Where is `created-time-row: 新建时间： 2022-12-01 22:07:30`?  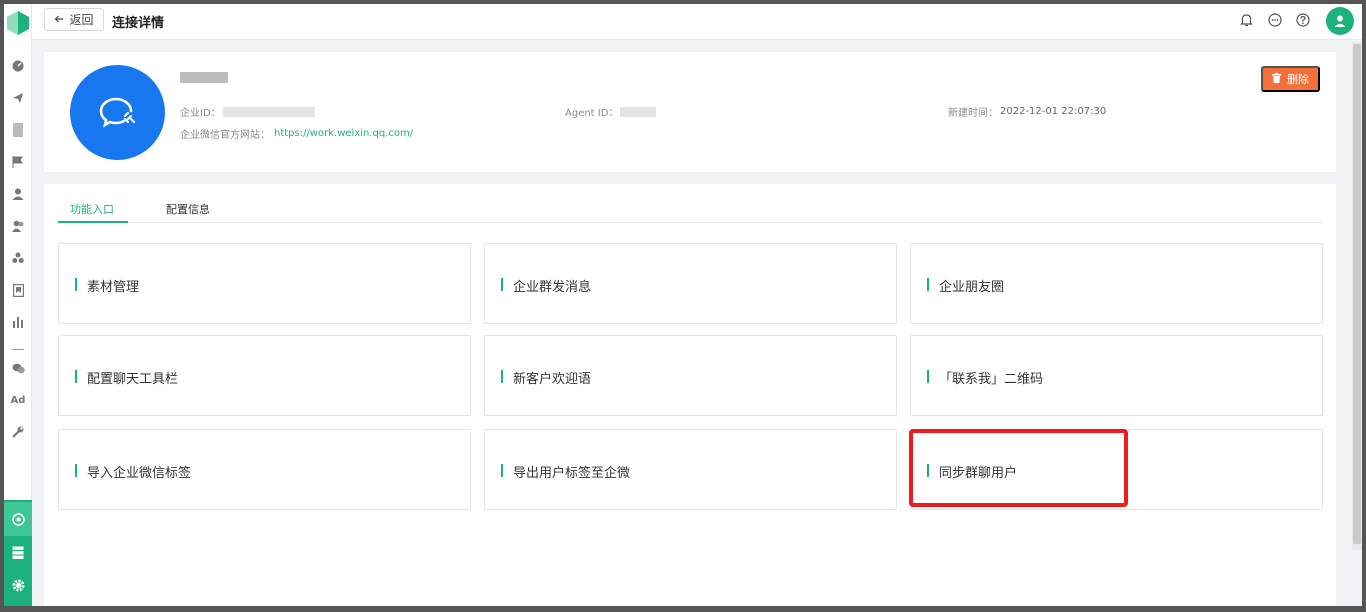 created-time-row: 新建时间： 2022-12-01 22:07:30 is located at coordinates (1027, 111).